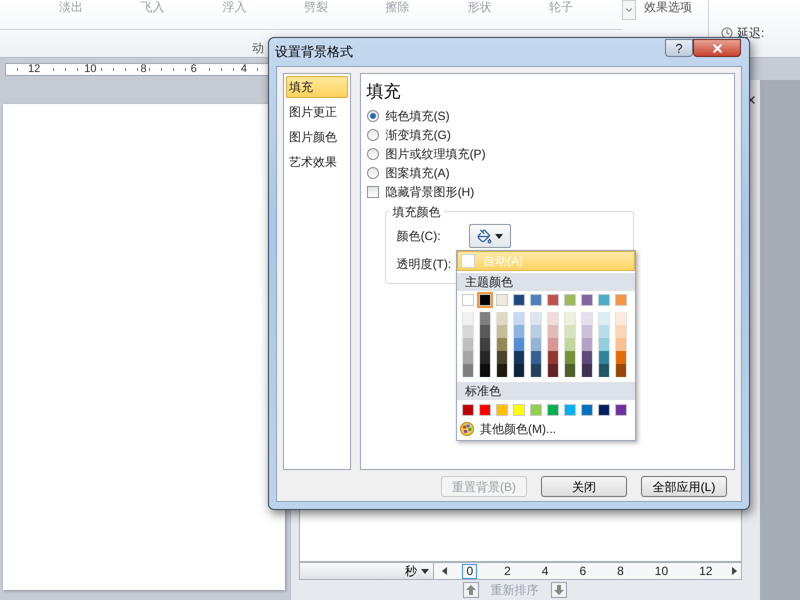 The image size is (800, 600). Describe the element at coordinates (668, 7) in the screenshot. I see `effect-options-button: 效果选项` at that location.